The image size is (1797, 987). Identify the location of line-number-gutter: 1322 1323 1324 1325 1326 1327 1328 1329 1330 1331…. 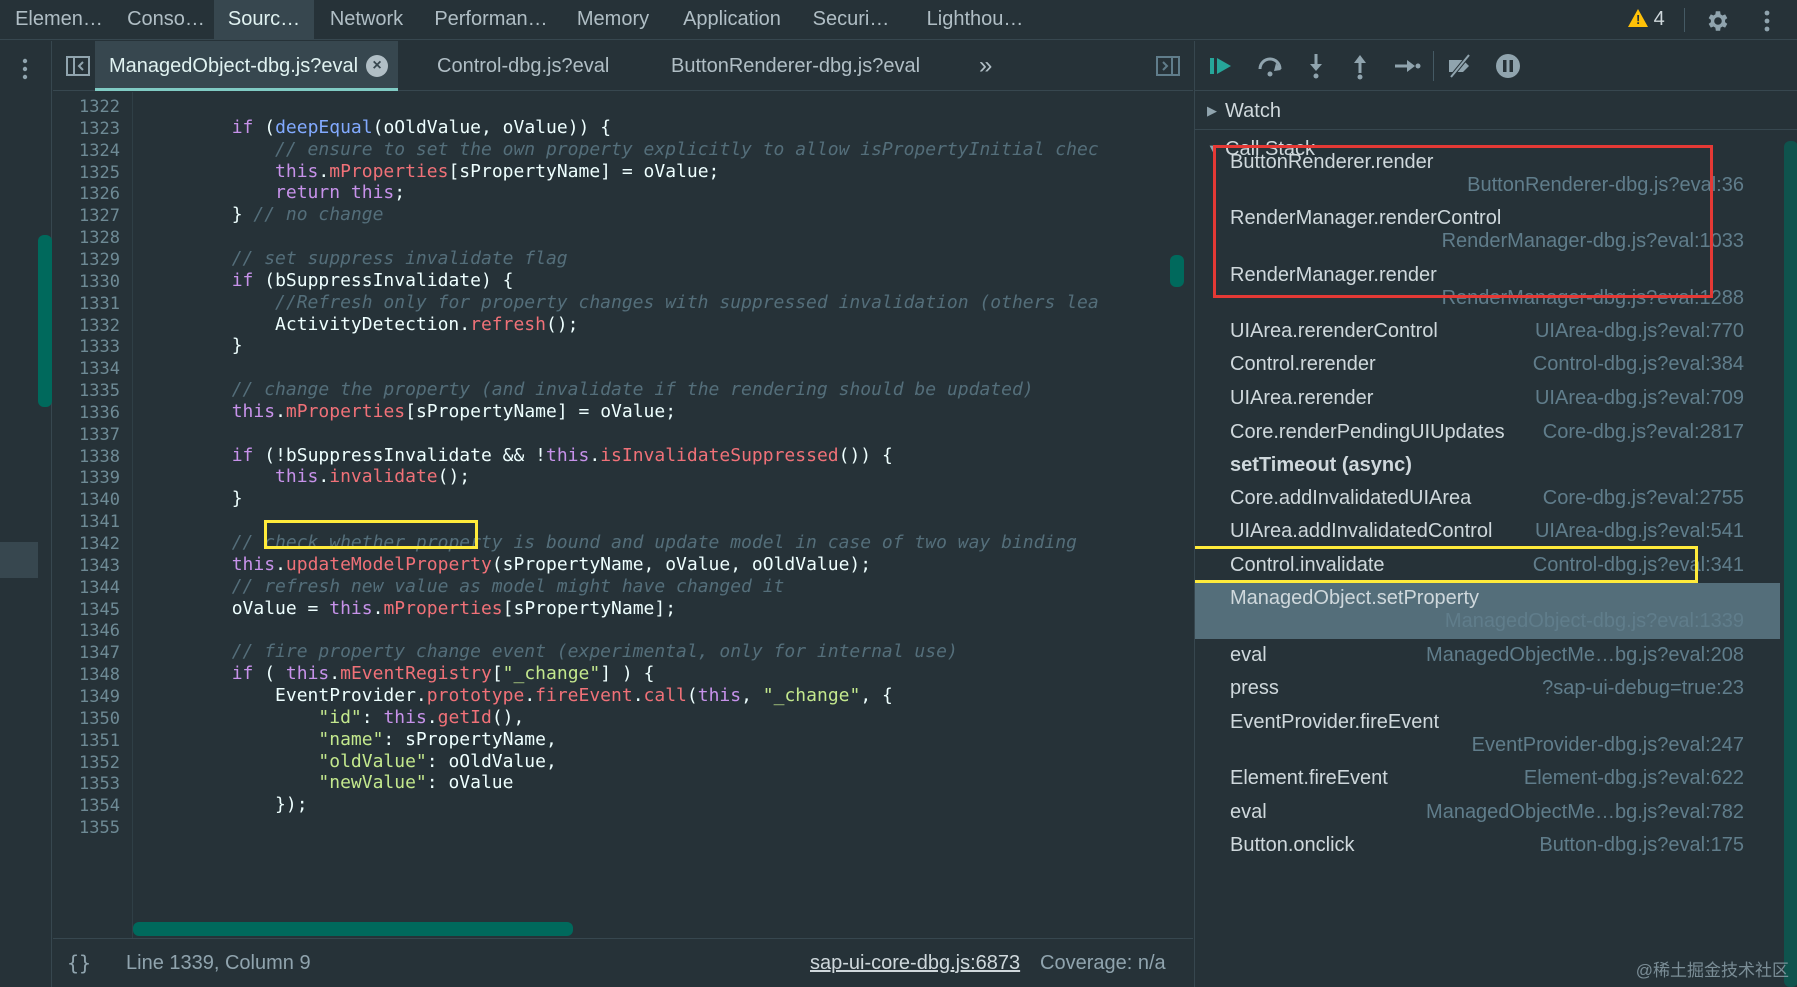
(93, 515).